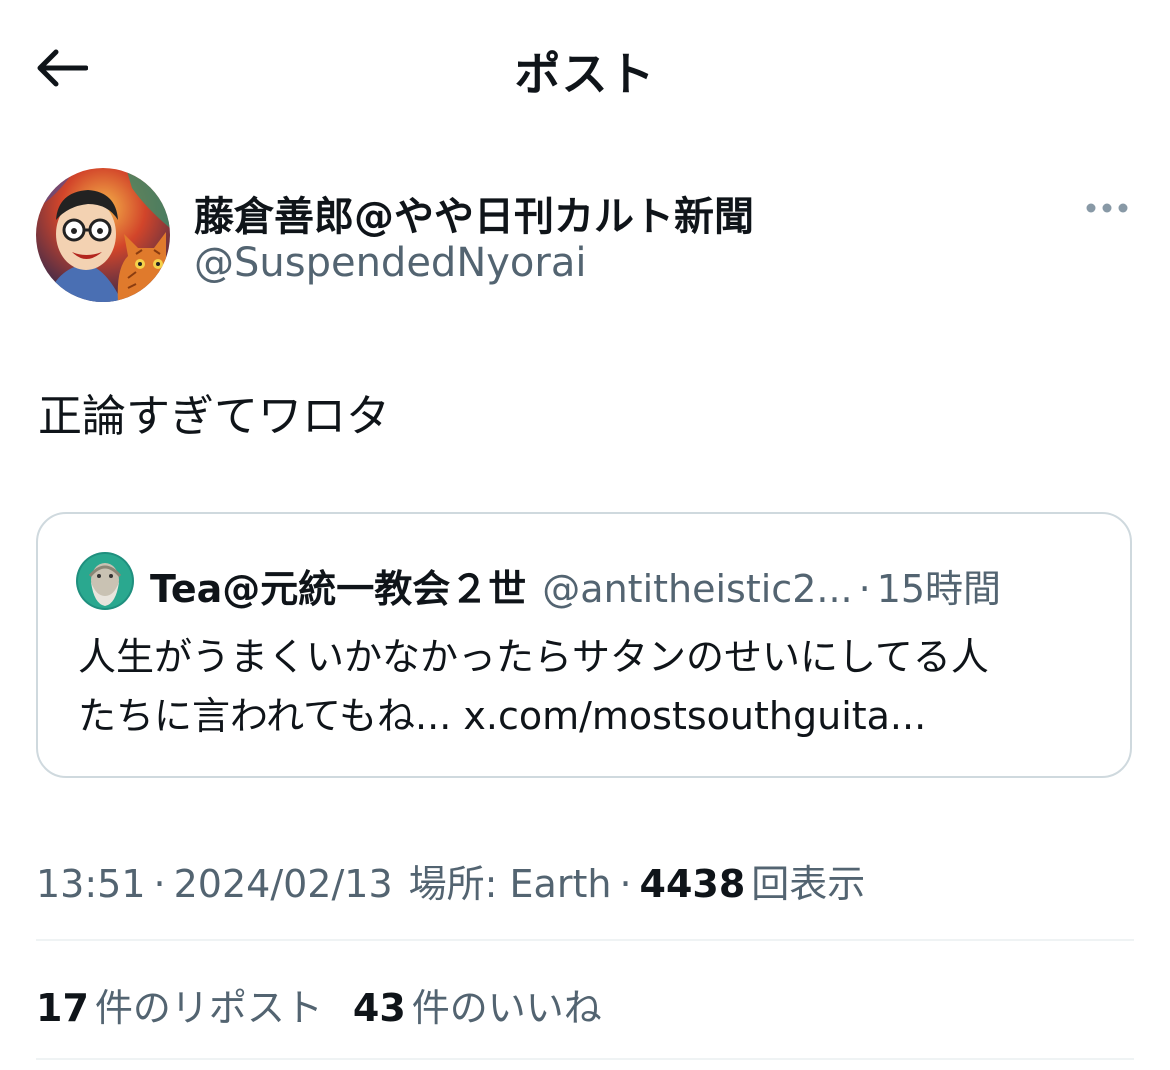  What do you see at coordinates (283, 884) in the screenshot?
I see `post-date: 2024/02/13` at bounding box center [283, 884].